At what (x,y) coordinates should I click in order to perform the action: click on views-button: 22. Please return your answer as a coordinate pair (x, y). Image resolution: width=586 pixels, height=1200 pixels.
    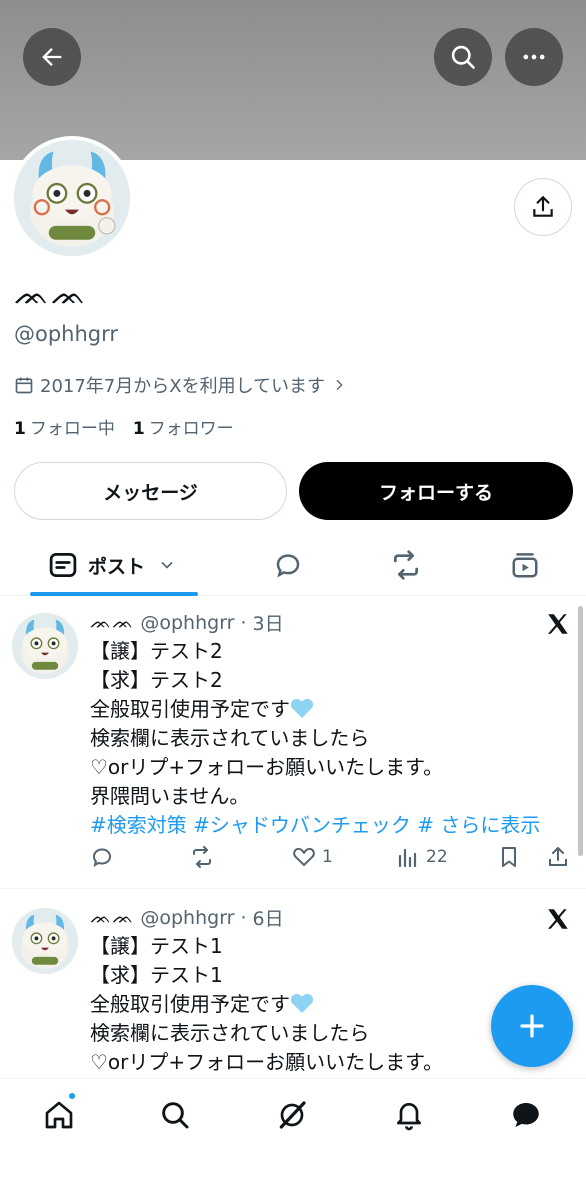
    Looking at the image, I should click on (422, 857).